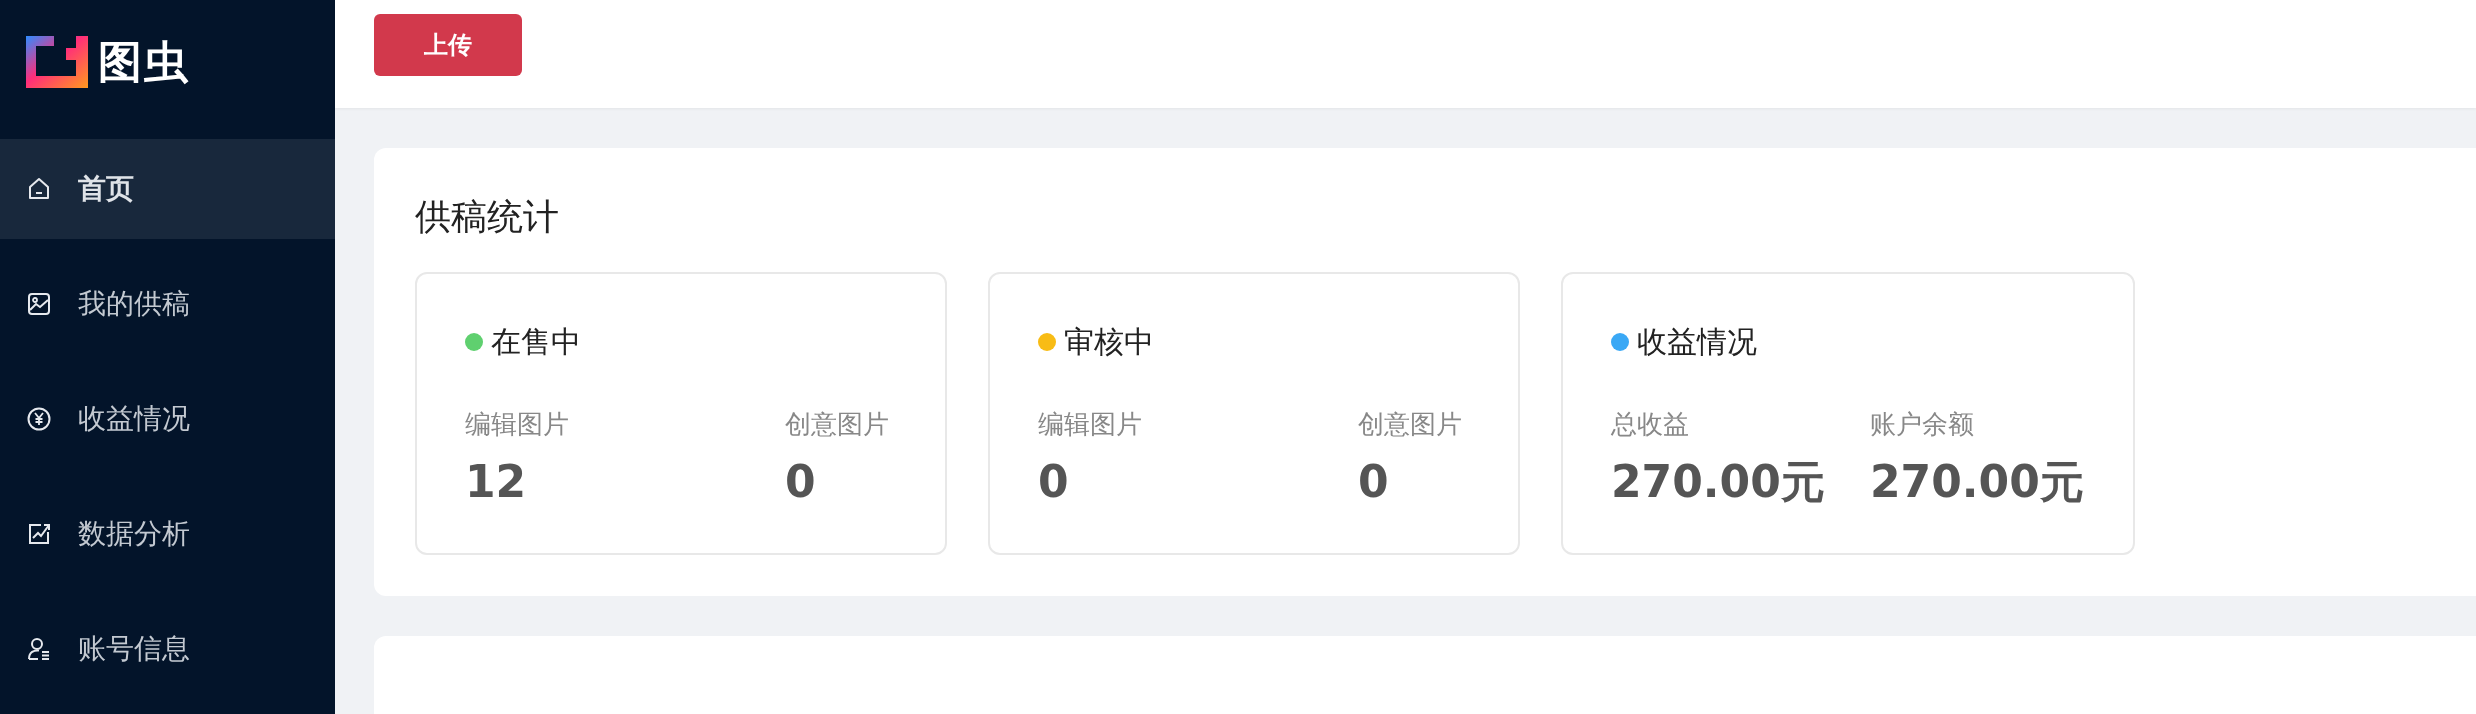 This screenshot has height=714, width=2476. What do you see at coordinates (39, 419) in the screenshot?
I see `yen-icon` at bounding box center [39, 419].